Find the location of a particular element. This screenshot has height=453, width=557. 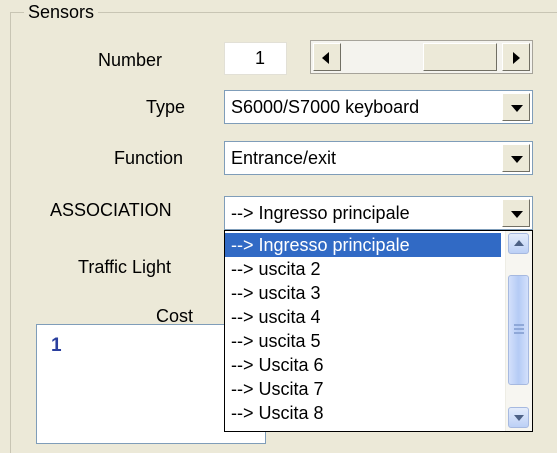

arrow-right-icon is located at coordinates (516, 58).